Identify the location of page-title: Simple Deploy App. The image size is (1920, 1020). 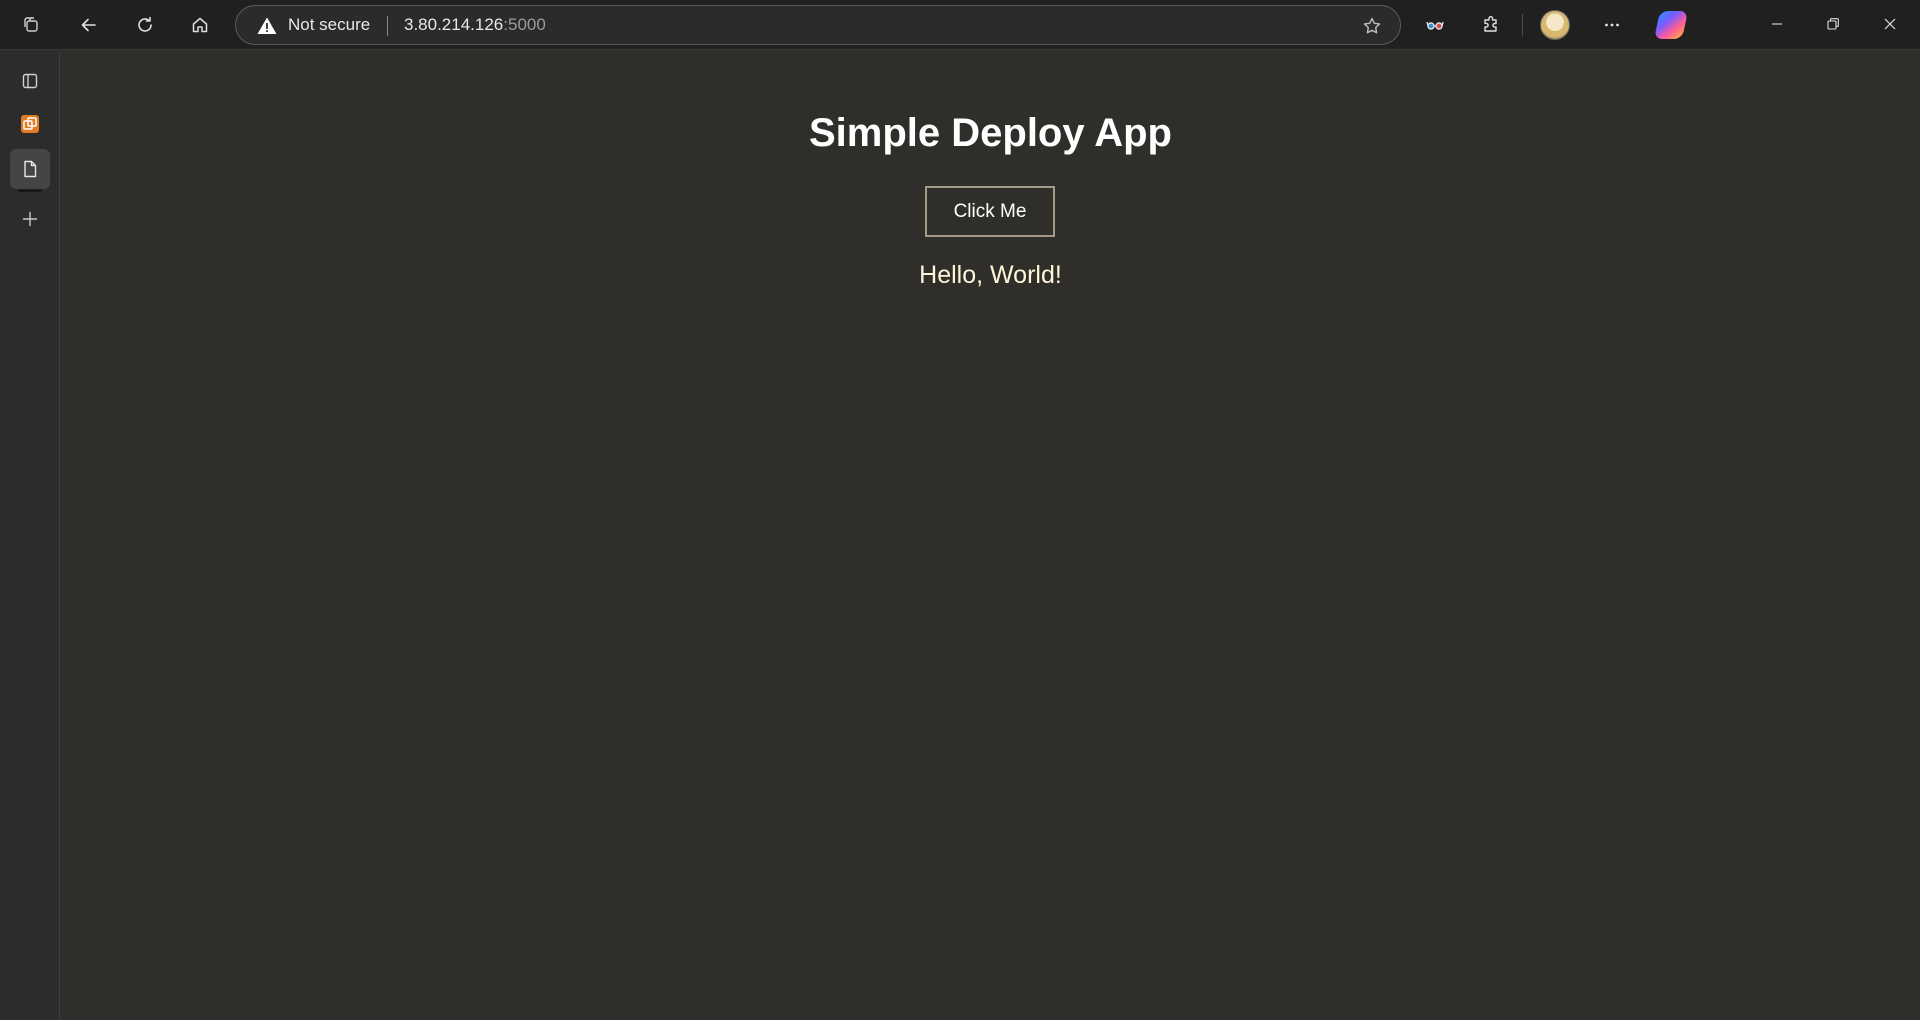
(990, 133).